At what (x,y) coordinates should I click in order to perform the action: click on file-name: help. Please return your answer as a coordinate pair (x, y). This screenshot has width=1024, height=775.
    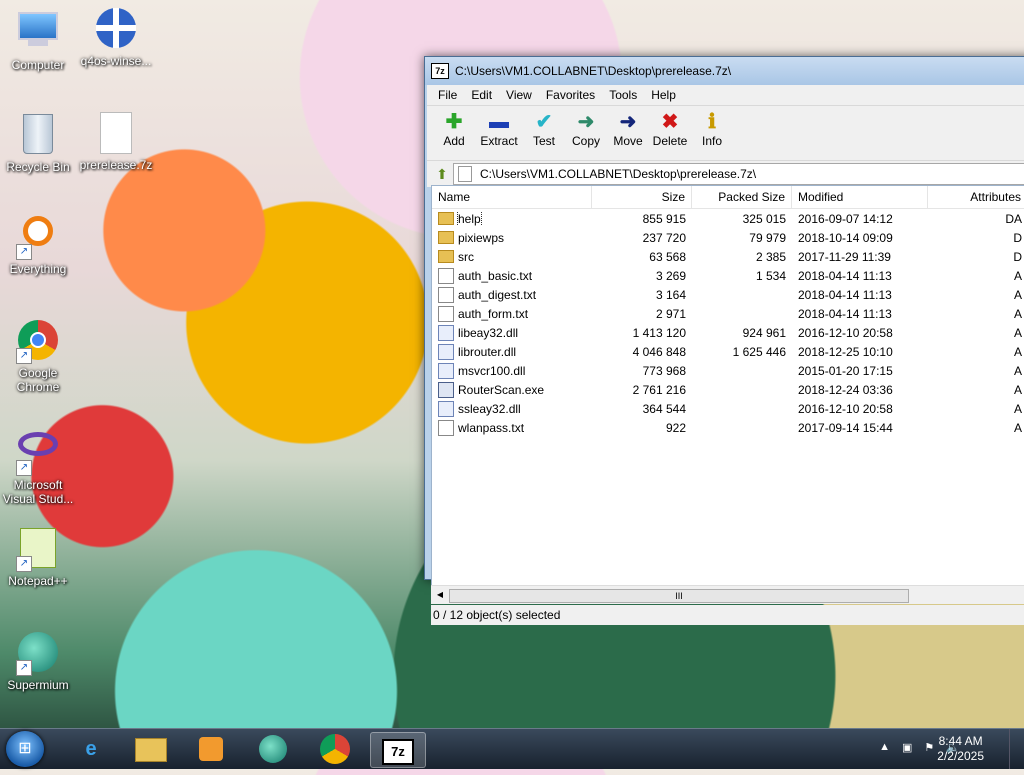
    Looking at the image, I should click on (469, 218).